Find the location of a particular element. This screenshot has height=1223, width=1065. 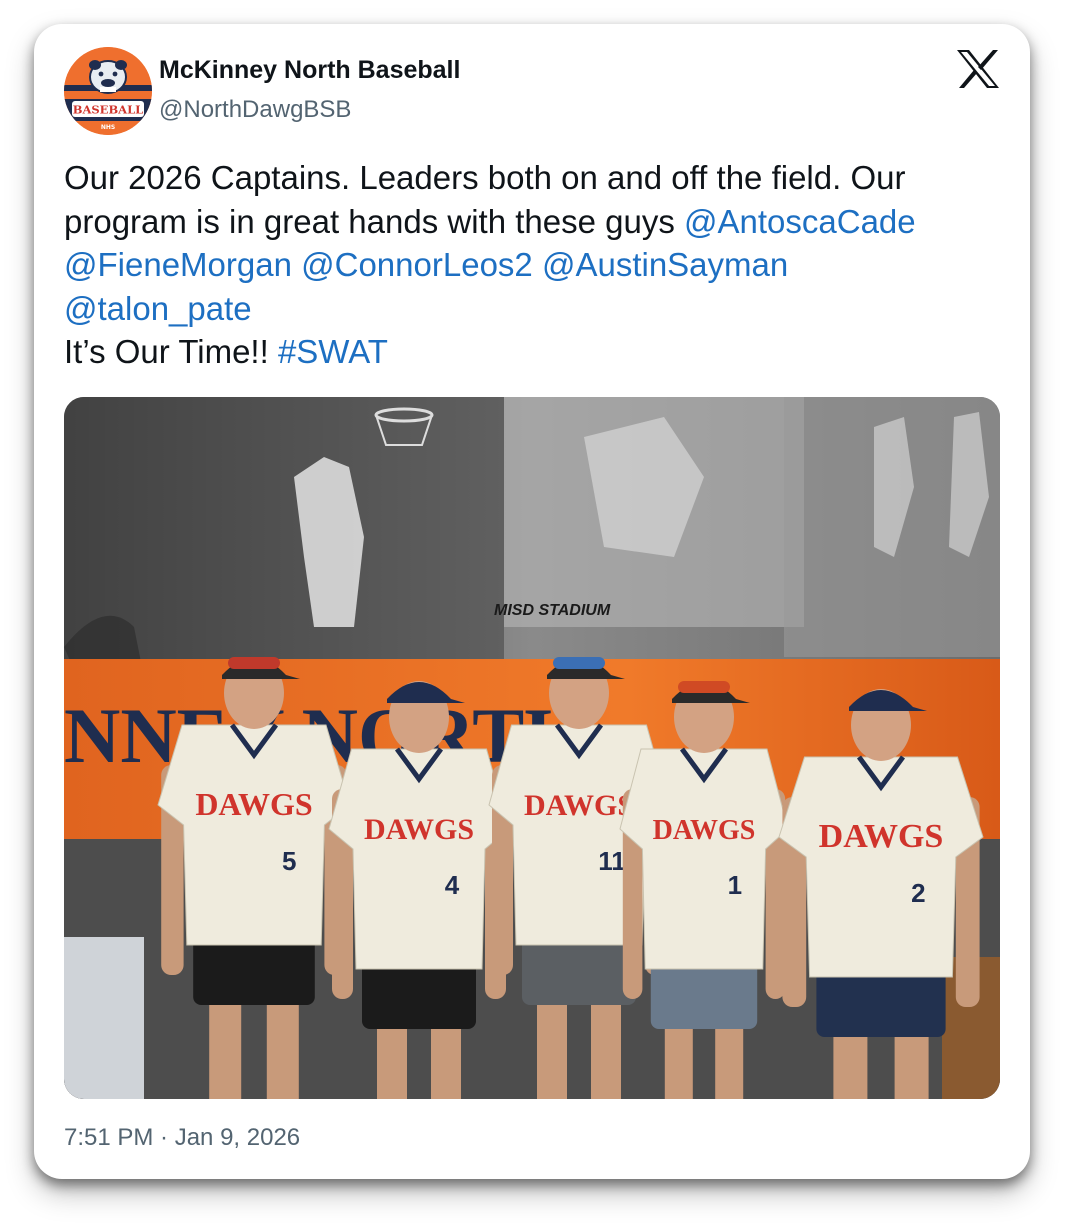

author-name: McKinney North Baseball is located at coordinates (309, 70).